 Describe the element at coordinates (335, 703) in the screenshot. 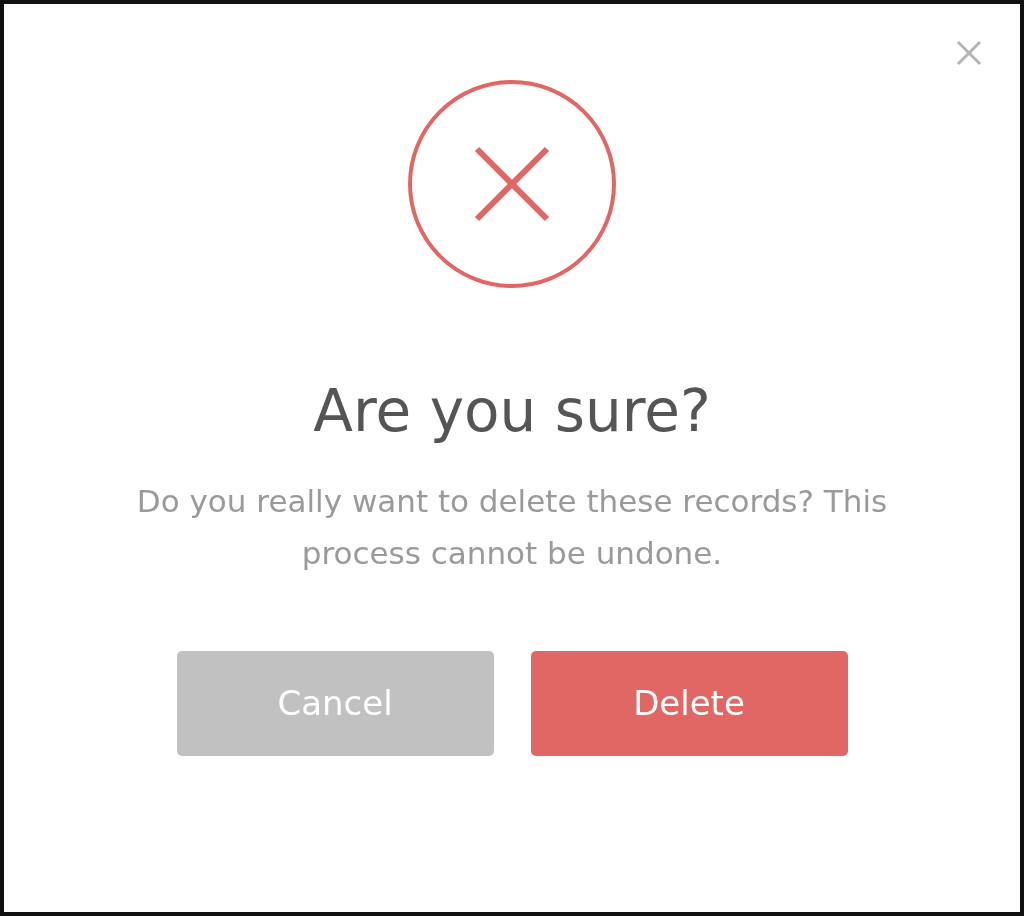

I see `cancel-button: Cancel` at that location.